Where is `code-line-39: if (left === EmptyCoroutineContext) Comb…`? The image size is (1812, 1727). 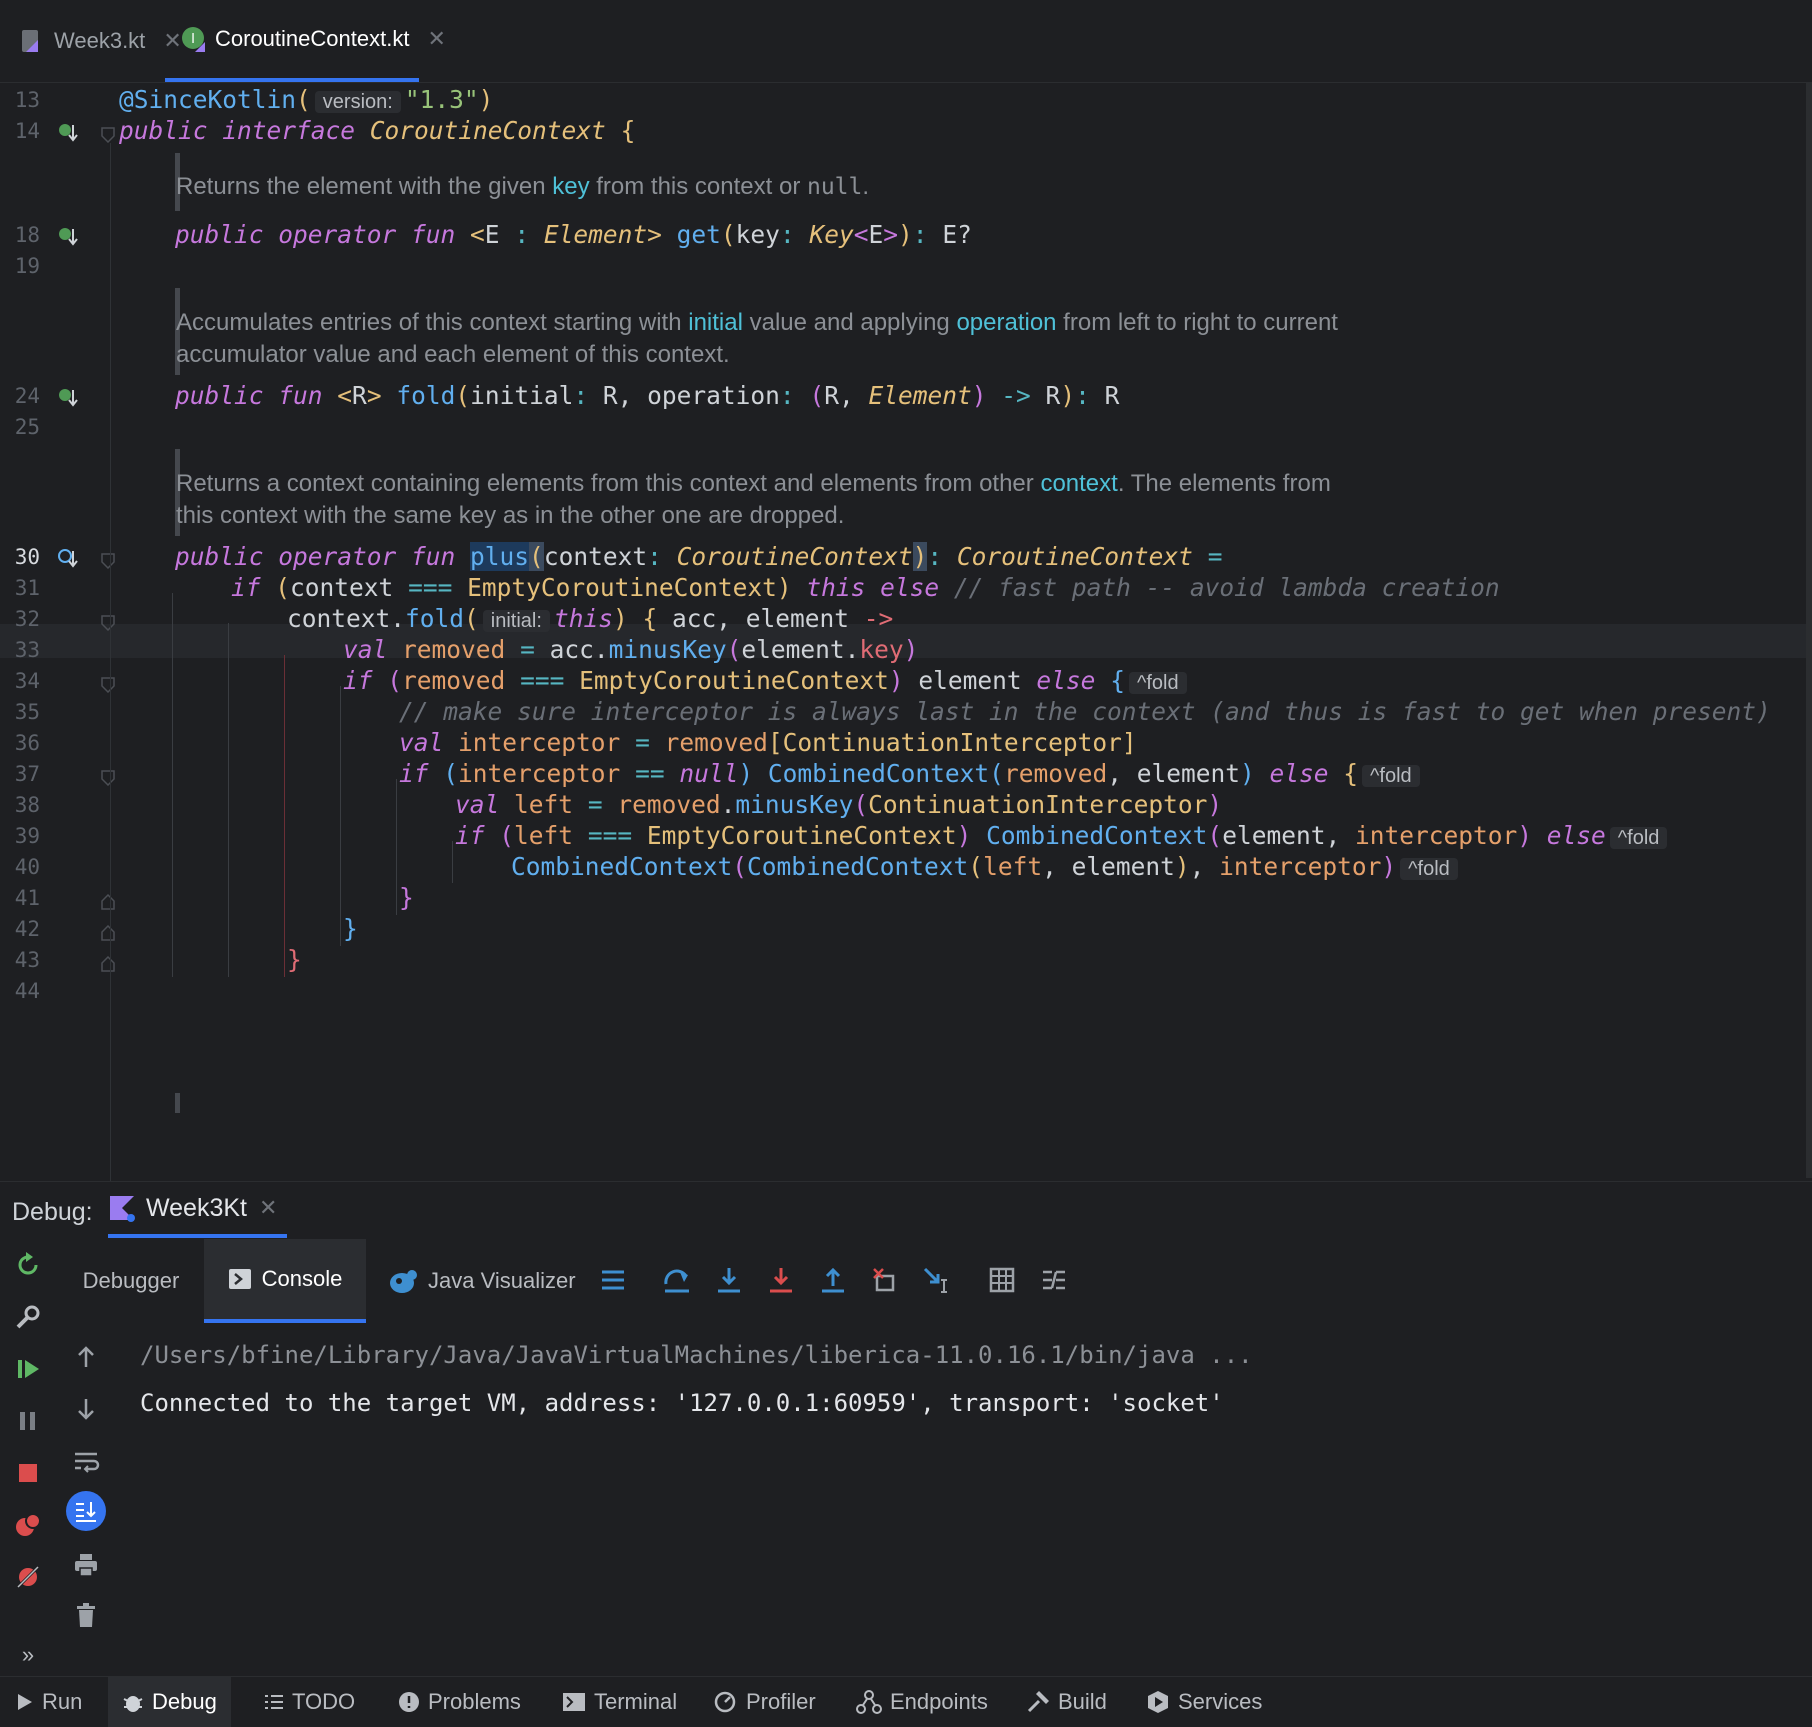
code-line-39: if (left === EmptyCoroutineContext) Comb… is located at coordinates (1063, 835).